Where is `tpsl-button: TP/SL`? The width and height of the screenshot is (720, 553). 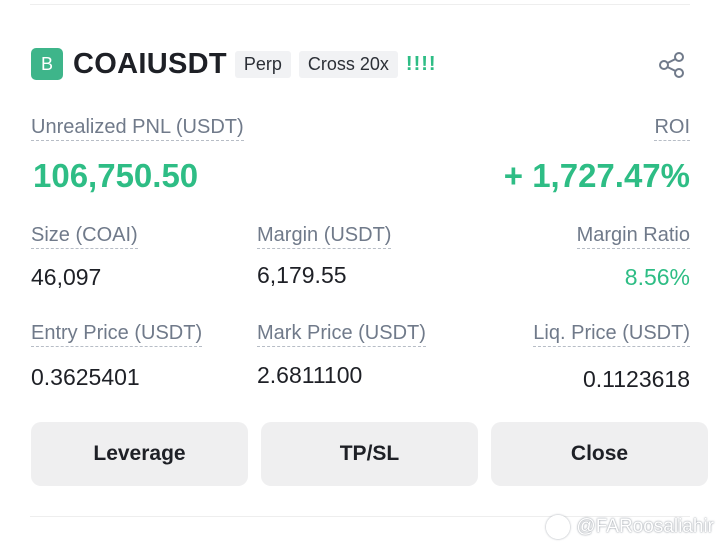 tpsl-button: TP/SL is located at coordinates (369, 454).